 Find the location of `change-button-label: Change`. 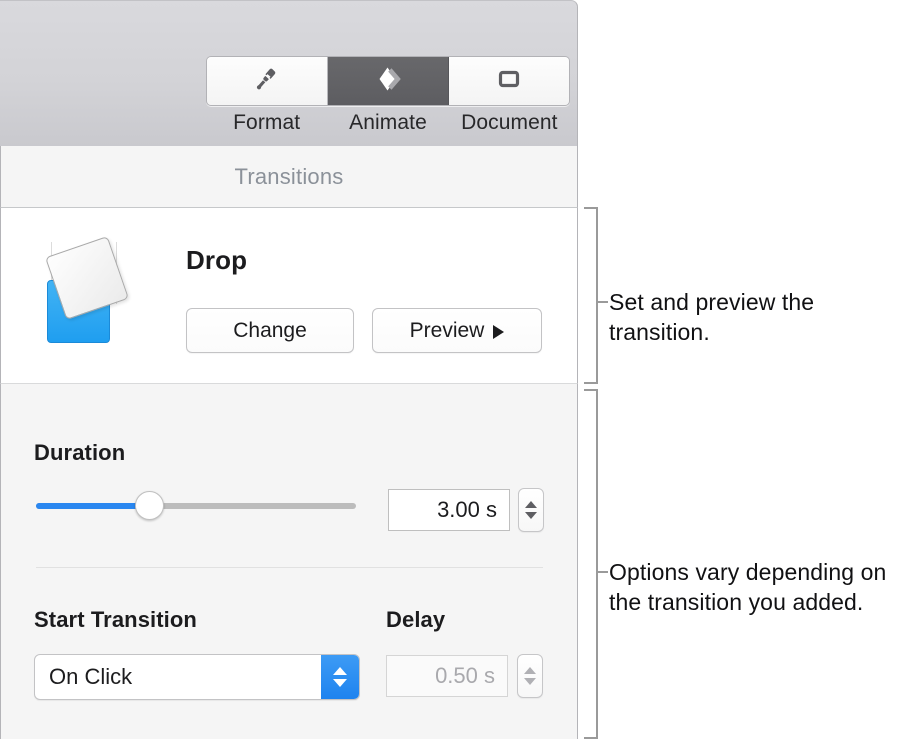

change-button-label: Change is located at coordinates (270, 330).